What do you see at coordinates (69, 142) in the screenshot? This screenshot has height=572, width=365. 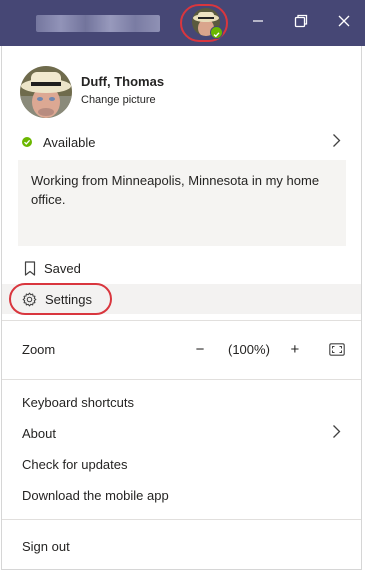 I see `status-label: Available` at bounding box center [69, 142].